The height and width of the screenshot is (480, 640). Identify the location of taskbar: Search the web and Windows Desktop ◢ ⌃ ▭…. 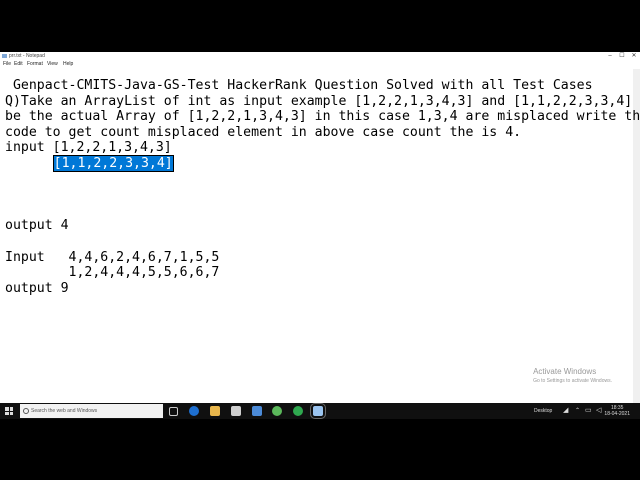
(320, 411).